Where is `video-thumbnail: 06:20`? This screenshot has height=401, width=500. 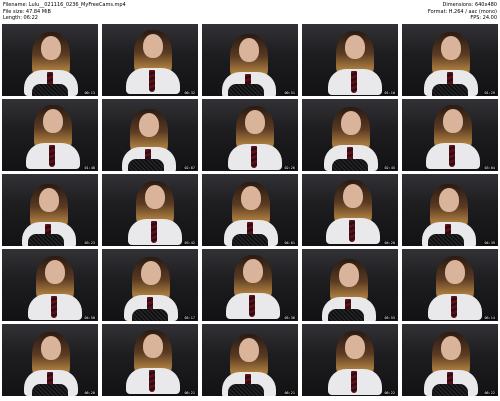
video-thumbnail: 06:20 is located at coordinates (50, 360).